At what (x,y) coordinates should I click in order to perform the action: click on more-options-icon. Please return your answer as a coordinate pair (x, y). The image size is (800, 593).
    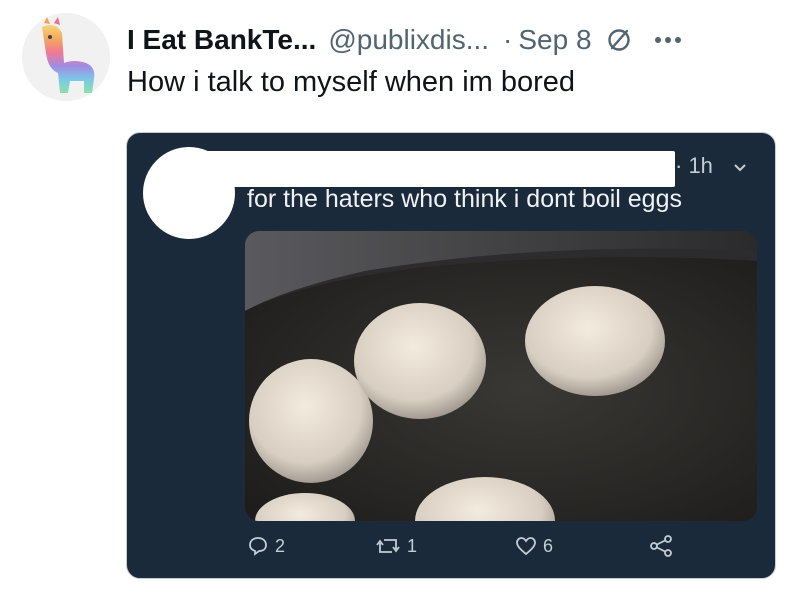
    Looking at the image, I should click on (668, 40).